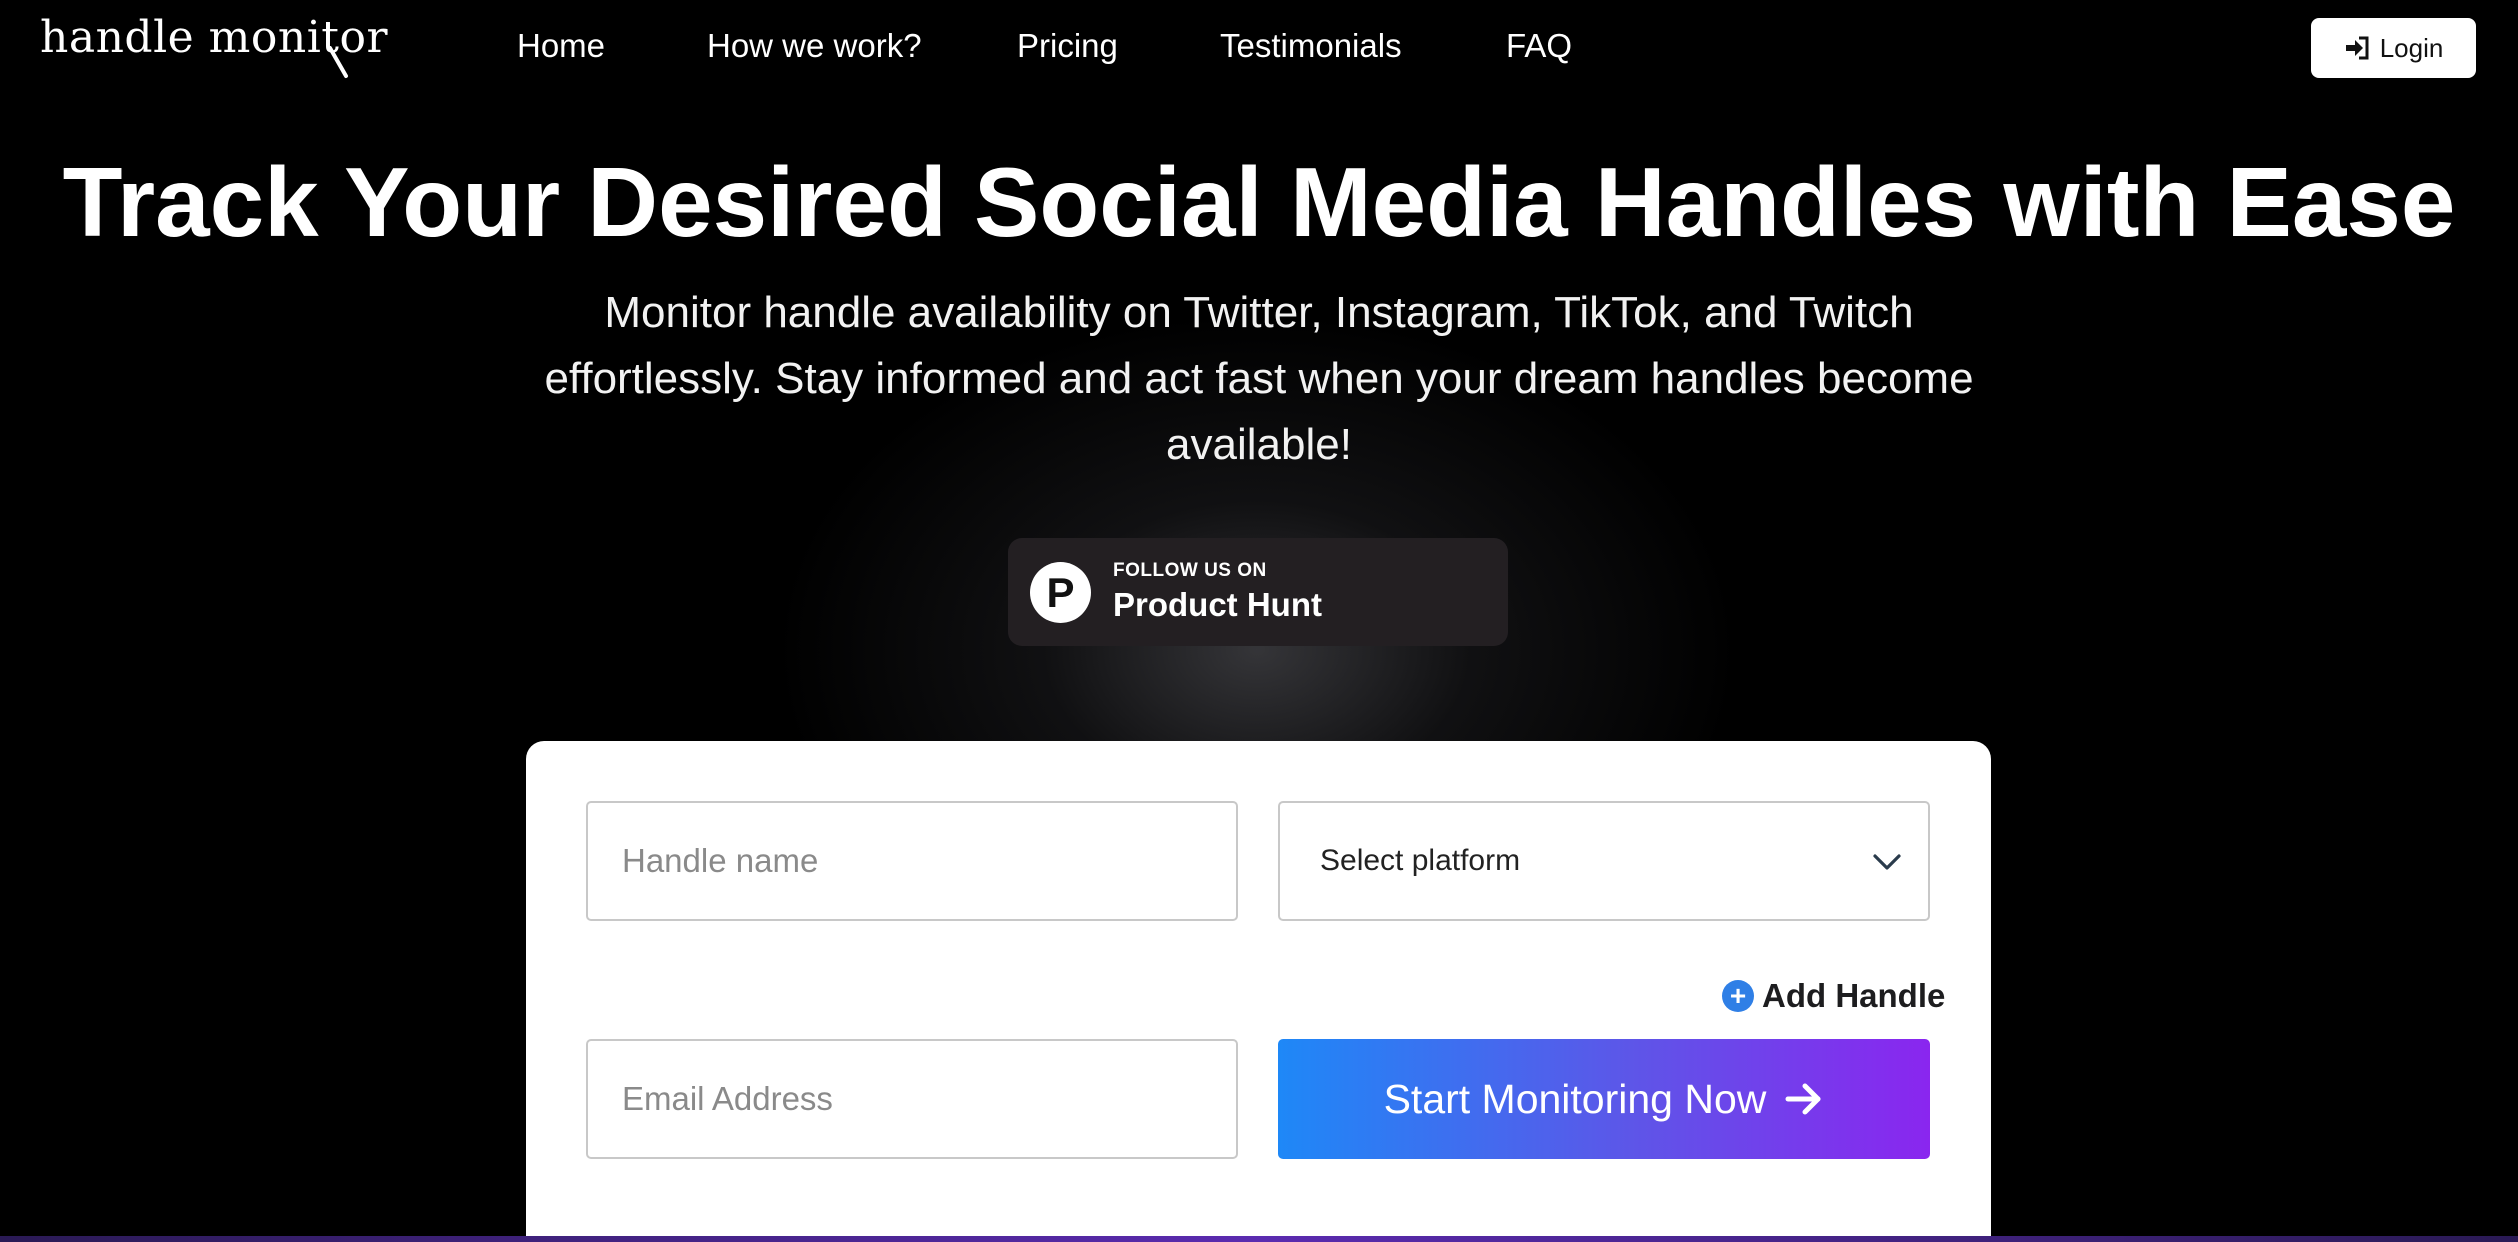  What do you see at coordinates (1575, 1098) in the screenshot?
I see `start-monitoring-label: Start Monitoring Now` at bounding box center [1575, 1098].